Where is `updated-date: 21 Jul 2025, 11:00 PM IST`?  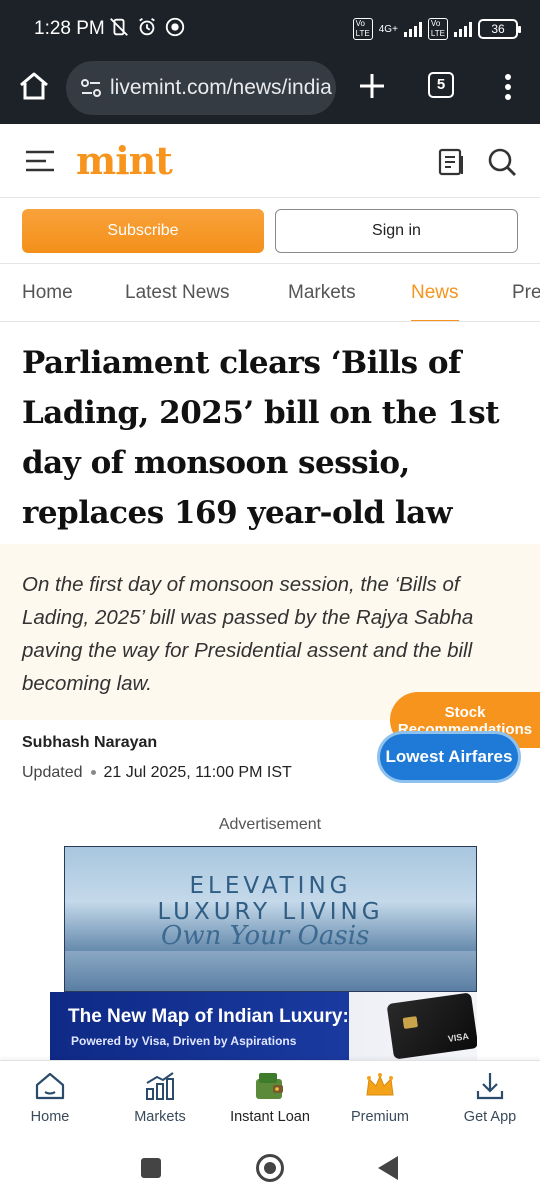 updated-date: 21 Jul 2025, 11:00 PM IST is located at coordinates (197, 772).